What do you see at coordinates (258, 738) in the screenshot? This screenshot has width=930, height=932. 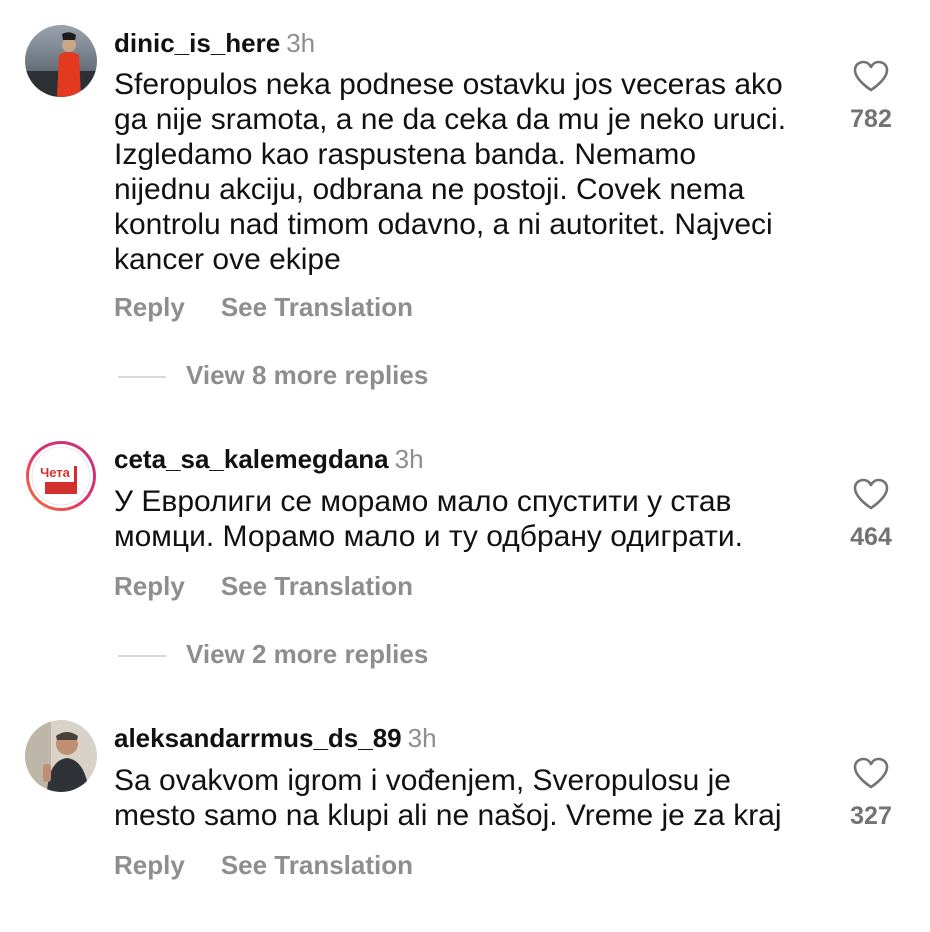 I see `username: aleksandarrmus_ds_89` at bounding box center [258, 738].